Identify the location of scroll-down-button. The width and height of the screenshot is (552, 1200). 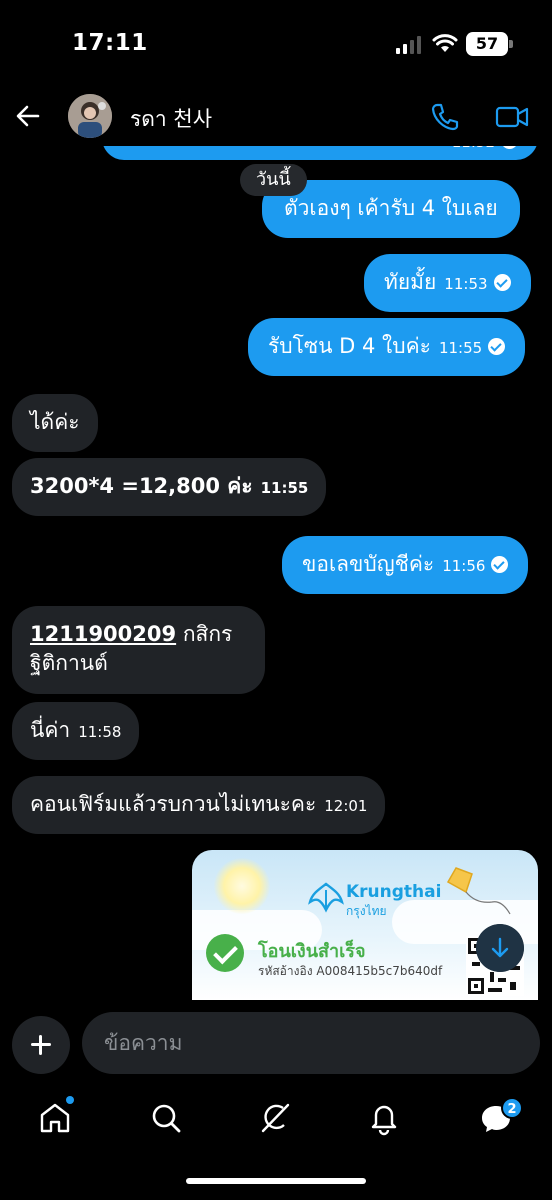
(500, 948).